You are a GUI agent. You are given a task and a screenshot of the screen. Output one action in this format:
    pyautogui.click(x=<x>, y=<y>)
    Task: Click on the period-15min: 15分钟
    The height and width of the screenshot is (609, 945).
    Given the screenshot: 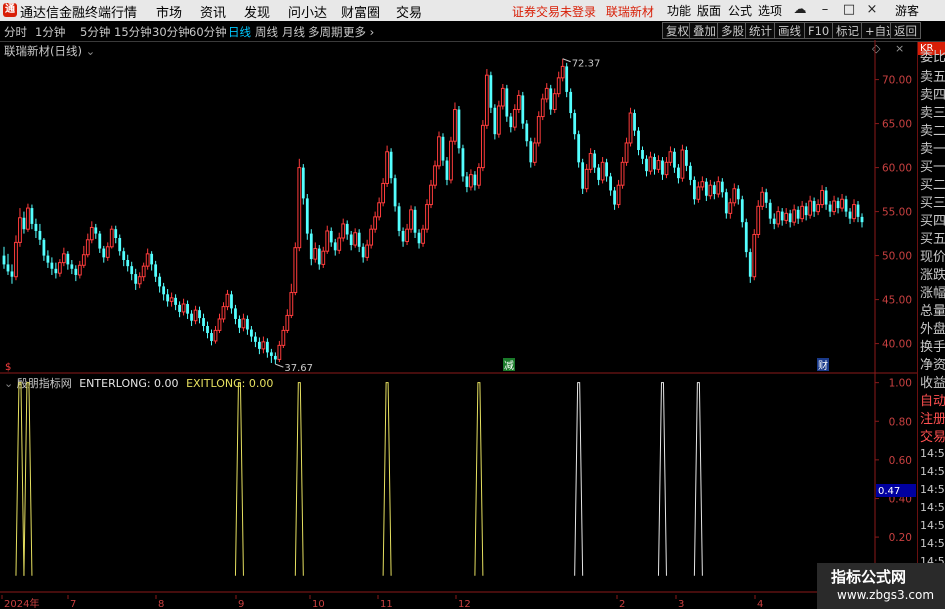 What is the action you would take?
    pyautogui.click(x=133, y=32)
    